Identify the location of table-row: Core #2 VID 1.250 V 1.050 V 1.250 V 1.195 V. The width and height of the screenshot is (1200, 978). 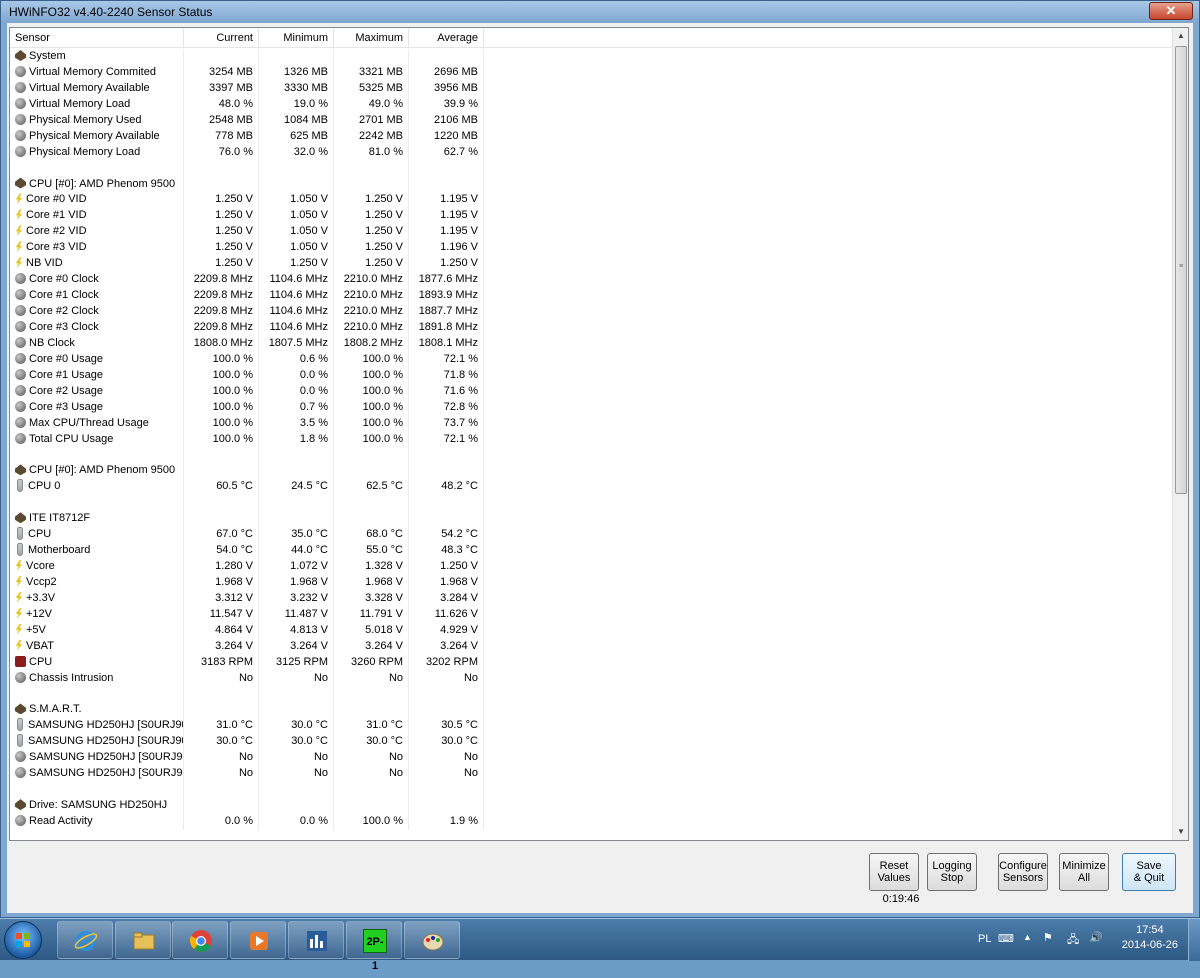
(591, 232).